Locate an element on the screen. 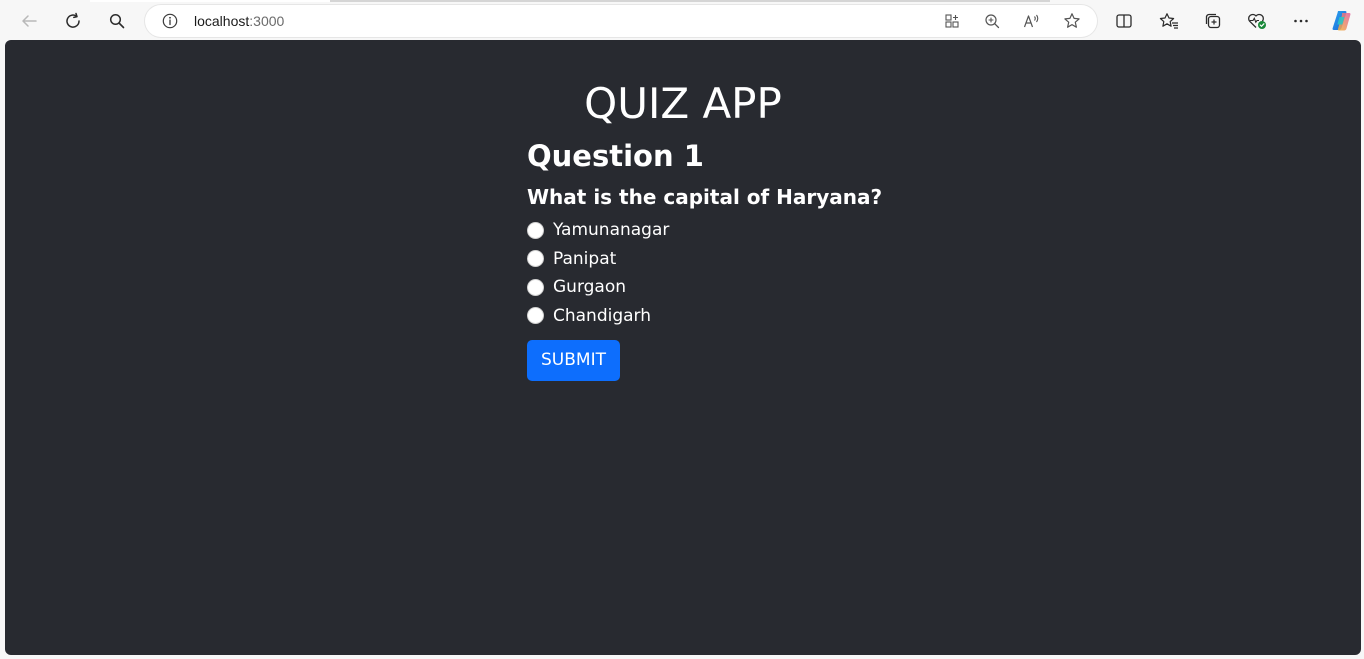 This screenshot has height=659, width=1364. browser-essentials-button is located at coordinates (1257, 21).